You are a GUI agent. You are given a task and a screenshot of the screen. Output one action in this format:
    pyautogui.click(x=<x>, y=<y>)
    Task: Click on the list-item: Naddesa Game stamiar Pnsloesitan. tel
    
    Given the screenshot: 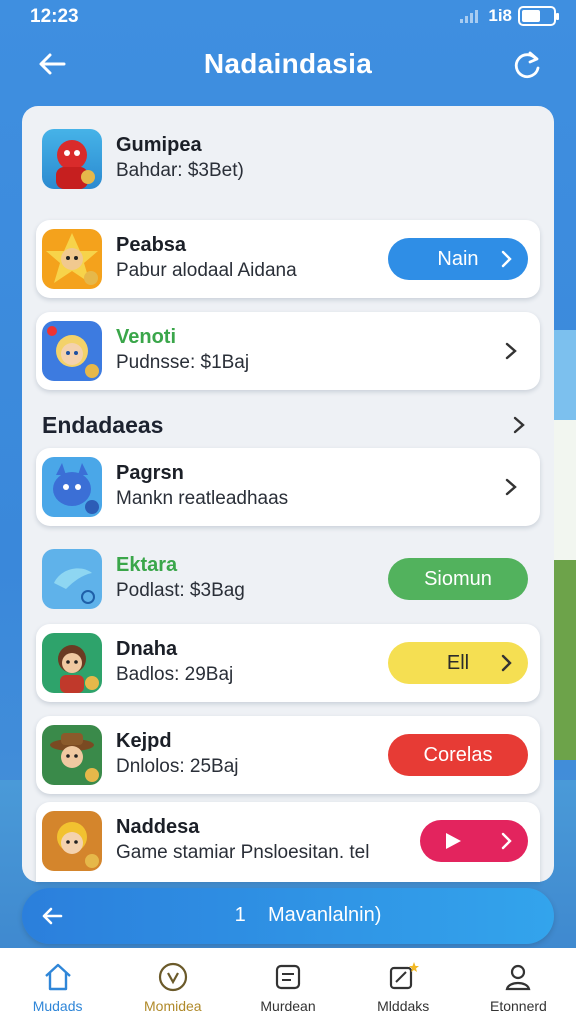 What is the action you would take?
    pyautogui.click(x=288, y=842)
    